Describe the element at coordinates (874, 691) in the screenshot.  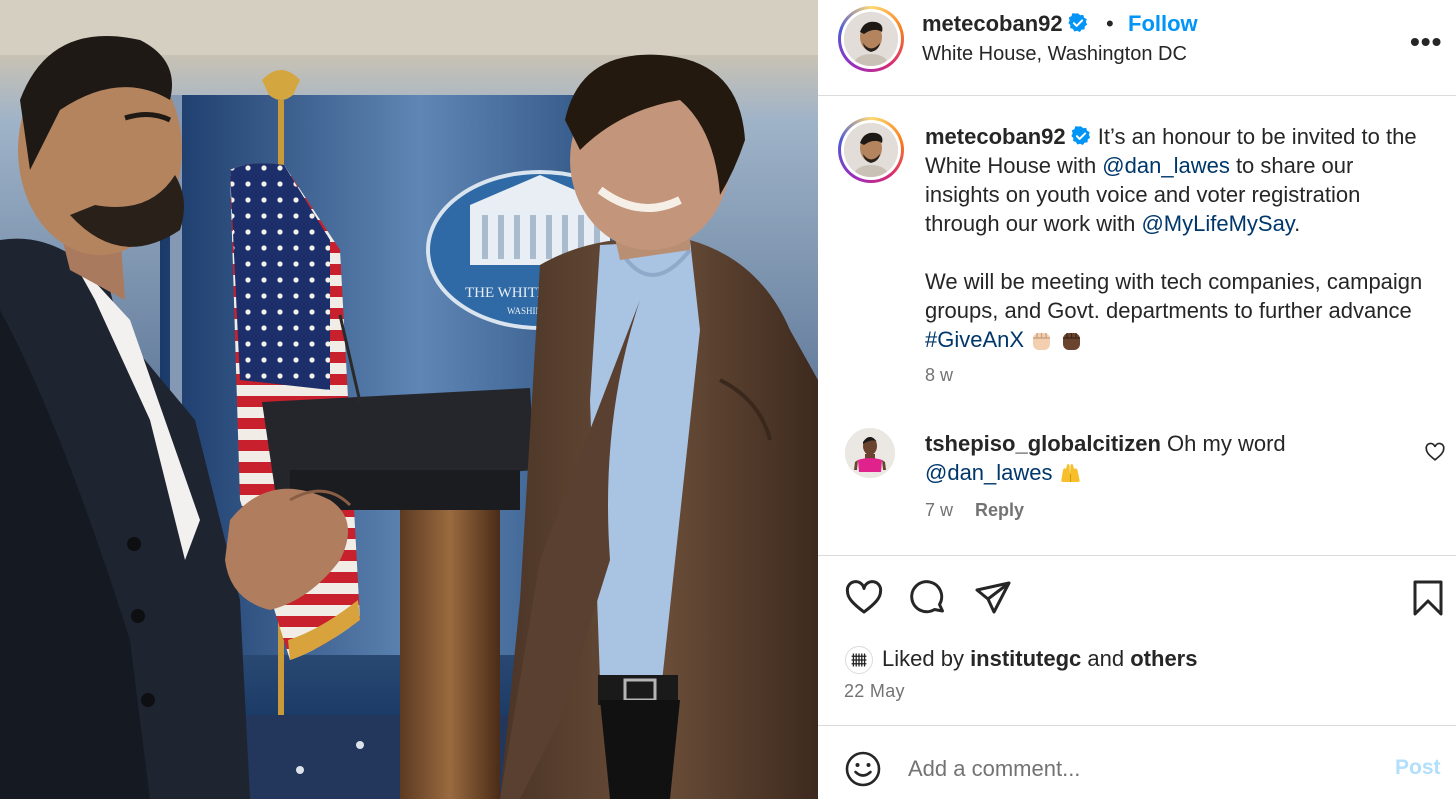
I see `post-date: 22 May` at that location.